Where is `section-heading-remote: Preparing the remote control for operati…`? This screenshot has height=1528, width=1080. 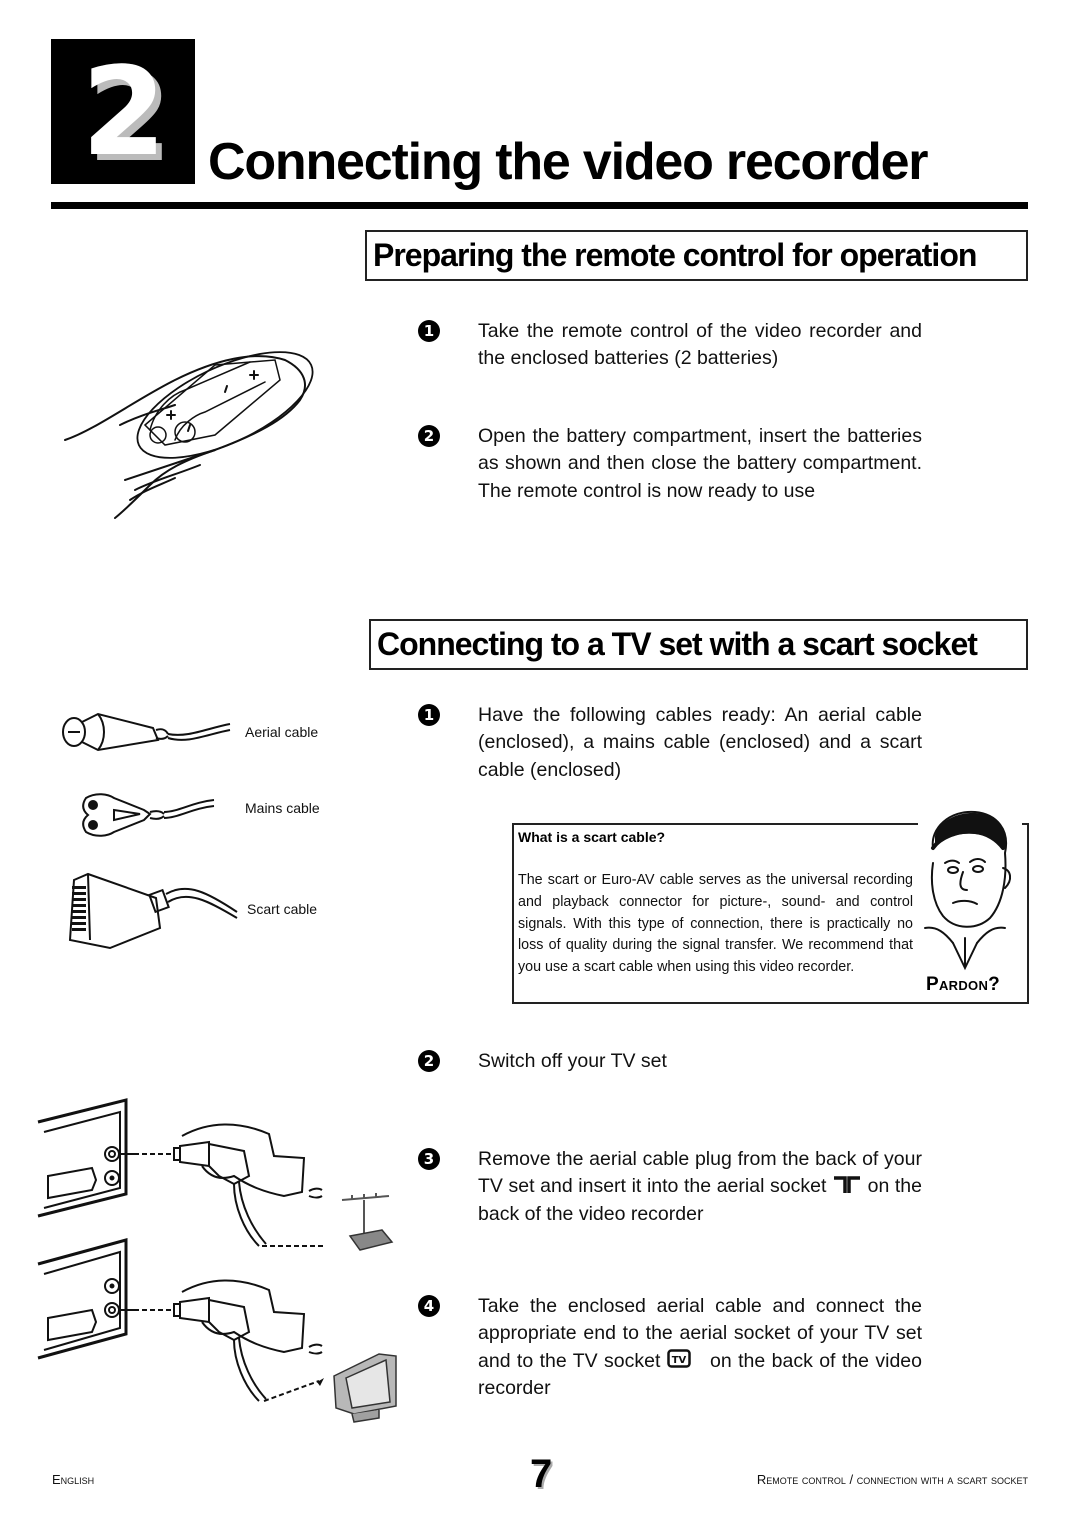 section-heading-remote: Preparing the remote control for operati… is located at coordinates (696, 255).